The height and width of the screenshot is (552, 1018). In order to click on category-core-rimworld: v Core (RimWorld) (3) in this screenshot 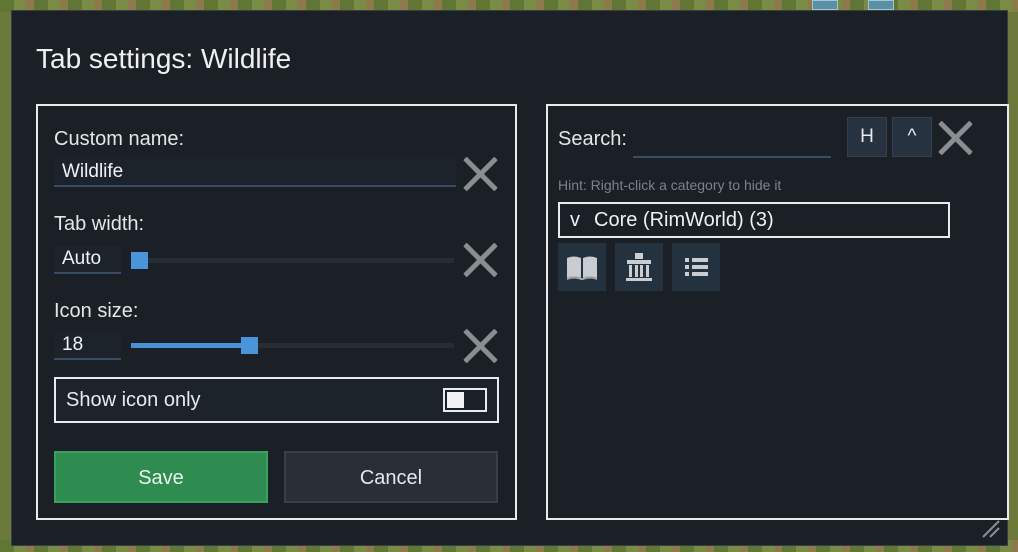, I will do `click(754, 220)`.